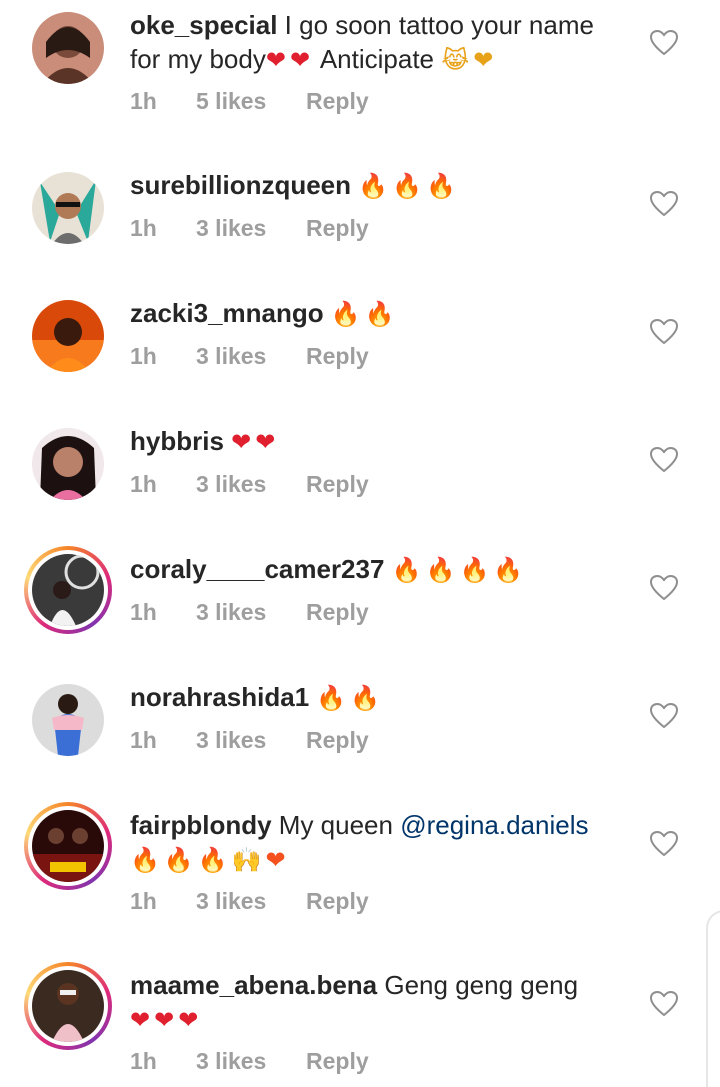 This screenshot has height=1087, width=720. I want to click on comment-username: hybbris, so click(177, 441).